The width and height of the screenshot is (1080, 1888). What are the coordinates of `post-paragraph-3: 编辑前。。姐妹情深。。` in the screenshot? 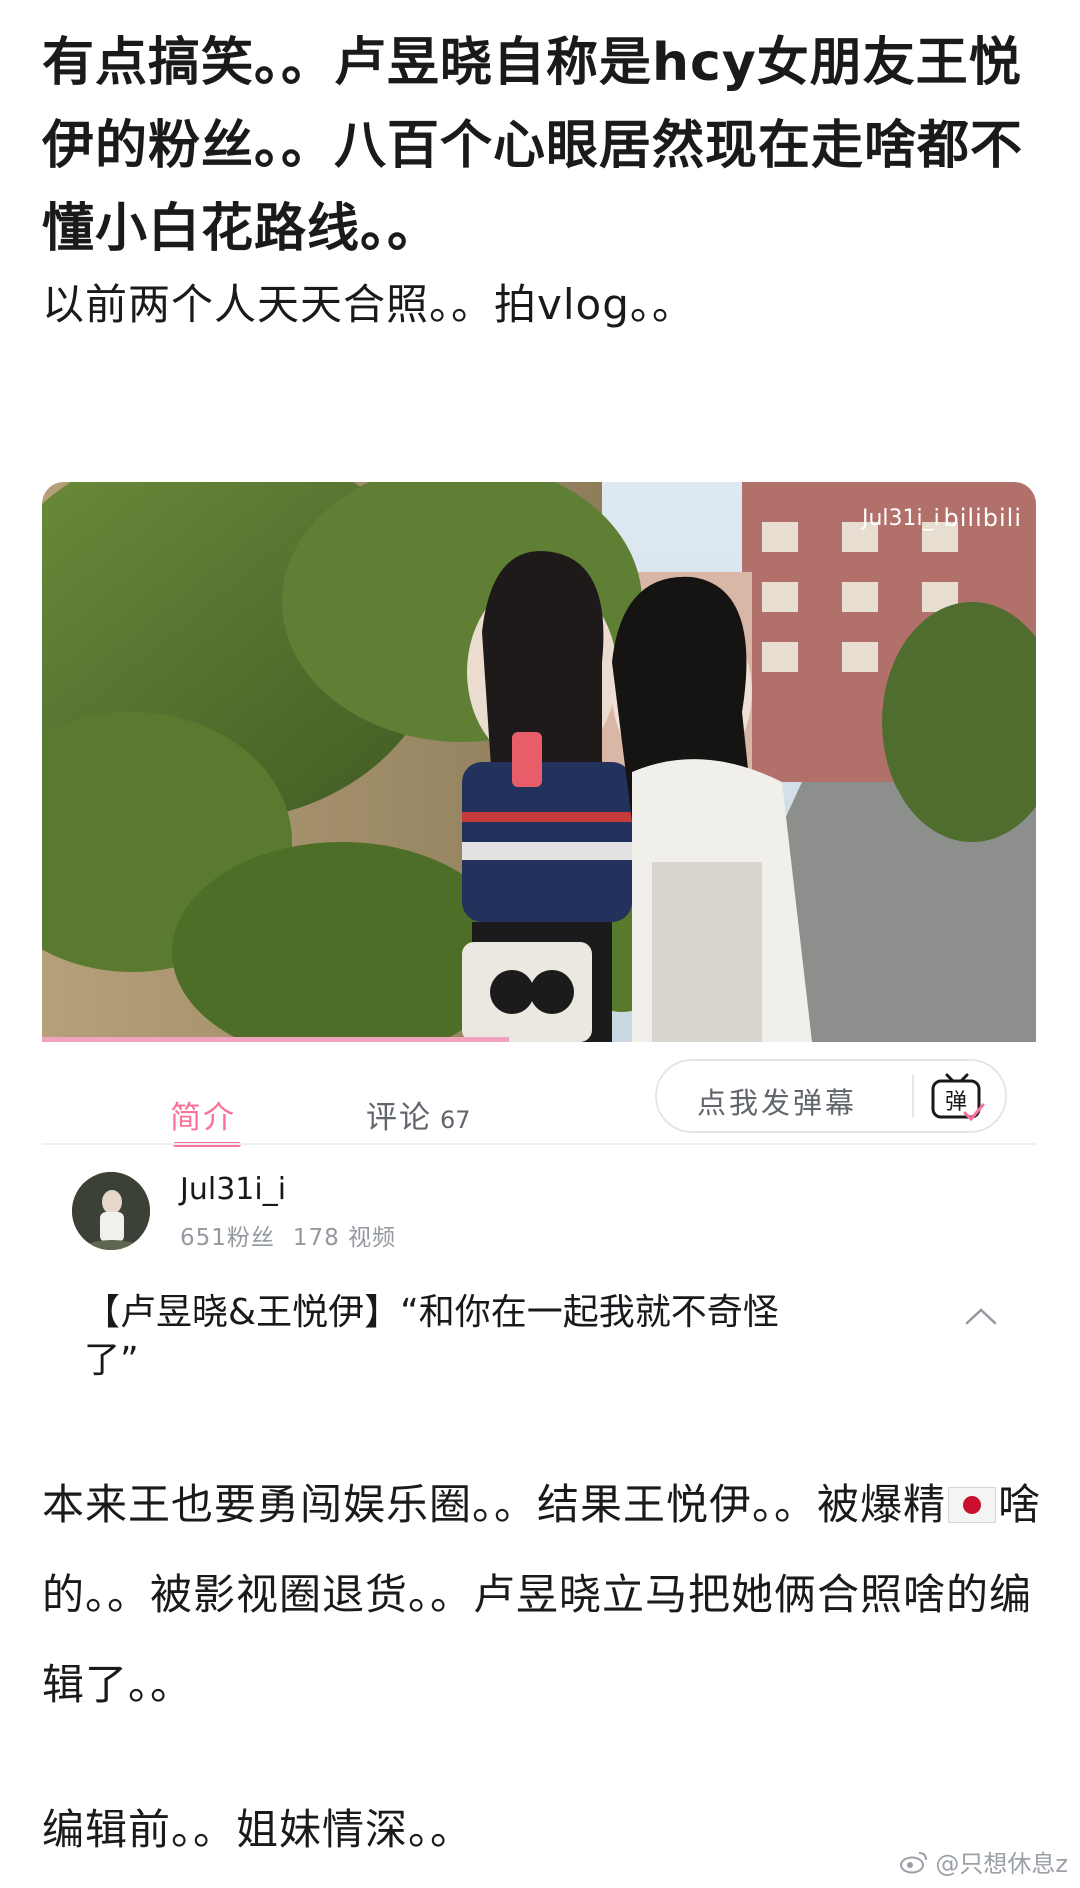 It's located at (258, 1829).